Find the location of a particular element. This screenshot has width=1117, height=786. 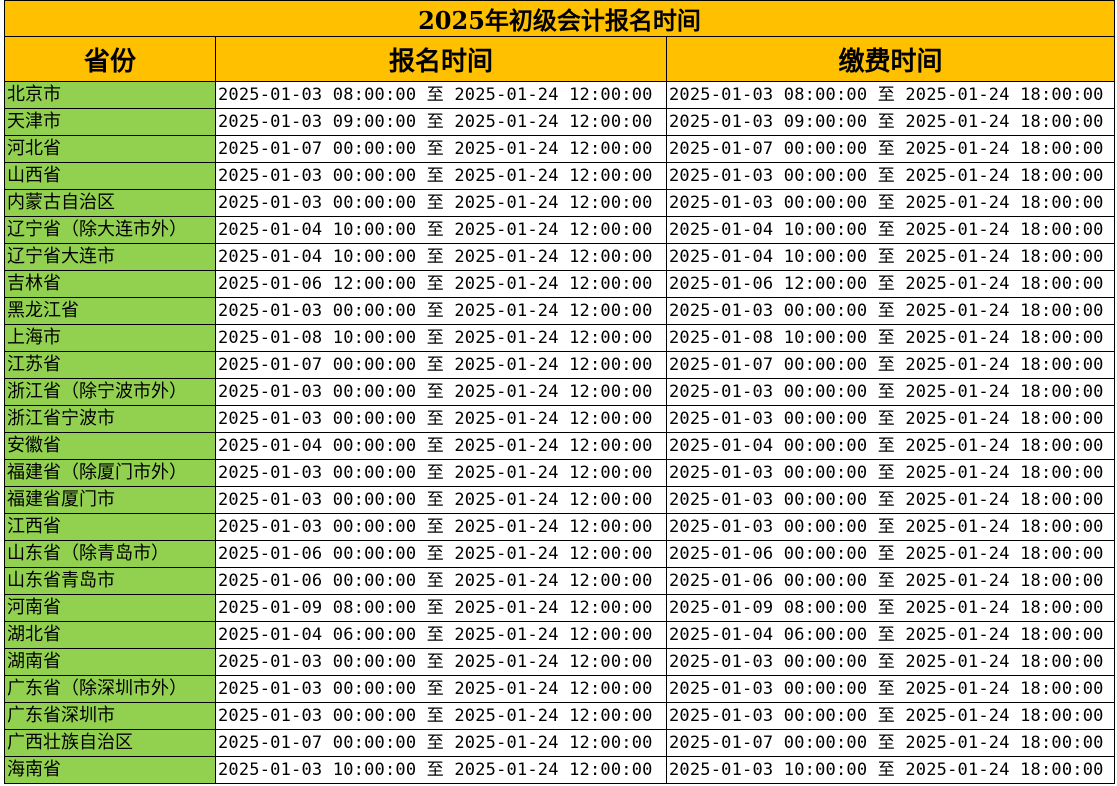

province-cell: 上海市 is located at coordinates (110, 338).